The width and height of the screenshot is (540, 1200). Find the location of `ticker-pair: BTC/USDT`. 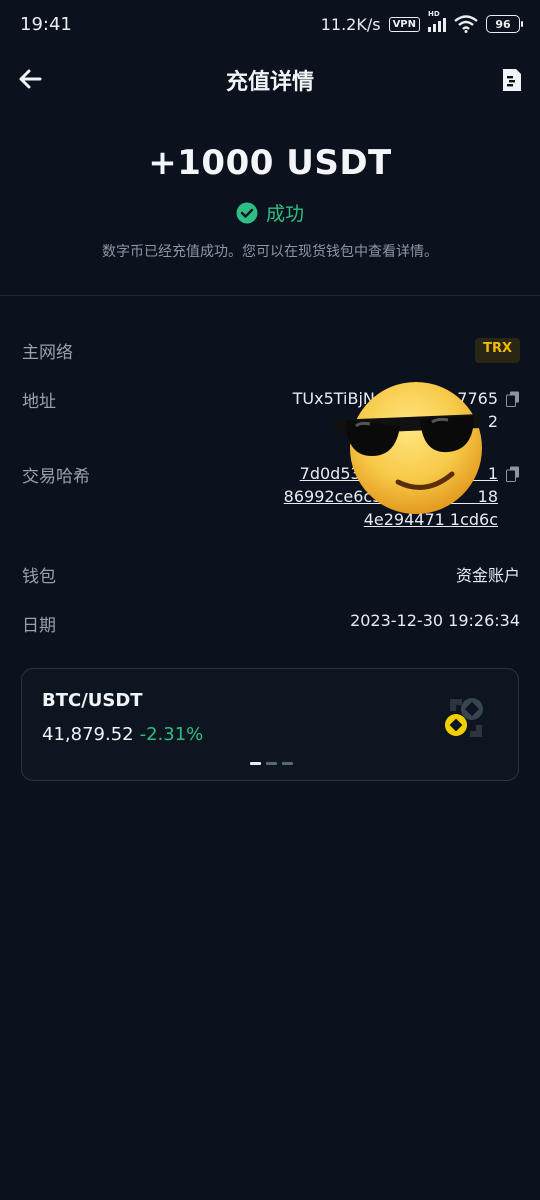

ticker-pair: BTC/USDT is located at coordinates (92, 700).